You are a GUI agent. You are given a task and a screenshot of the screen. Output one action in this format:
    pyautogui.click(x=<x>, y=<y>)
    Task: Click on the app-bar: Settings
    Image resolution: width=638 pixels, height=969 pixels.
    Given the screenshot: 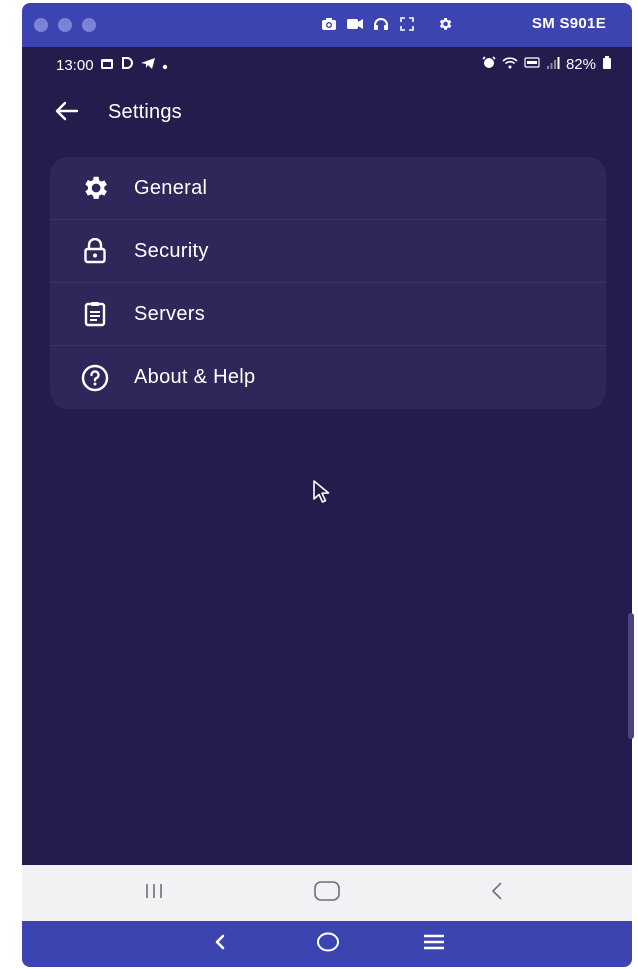 What is the action you would take?
    pyautogui.click(x=327, y=113)
    